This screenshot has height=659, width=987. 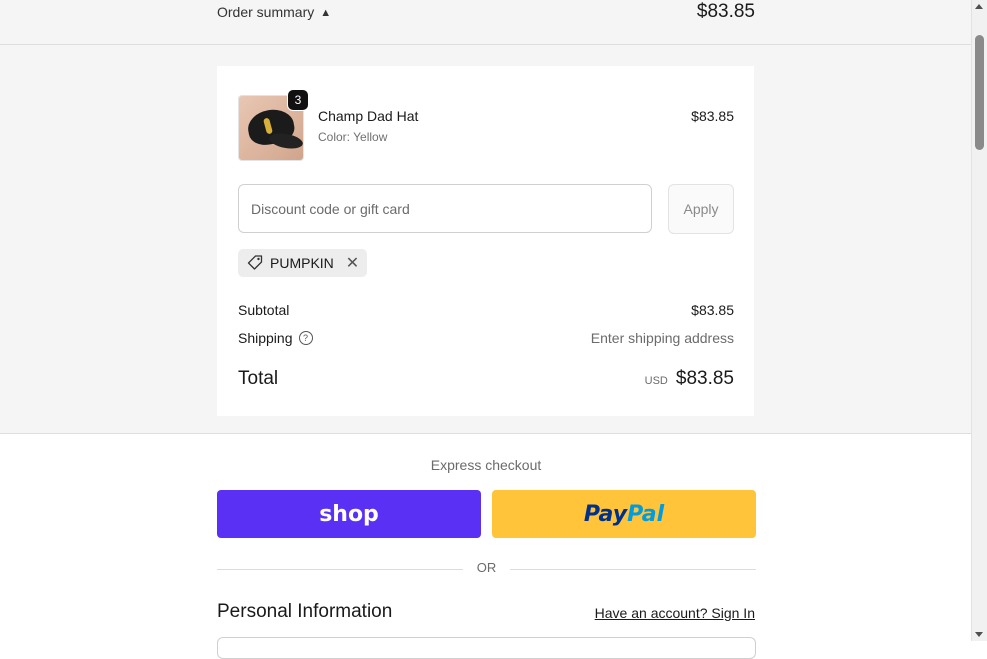 What do you see at coordinates (266, 12) in the screenshot?
I see `order-summary-label: Order summary` at bounding box center [266, 12].